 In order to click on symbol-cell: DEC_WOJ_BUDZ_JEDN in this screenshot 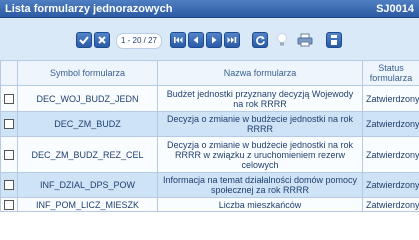, I will do `click(87, 98)`.